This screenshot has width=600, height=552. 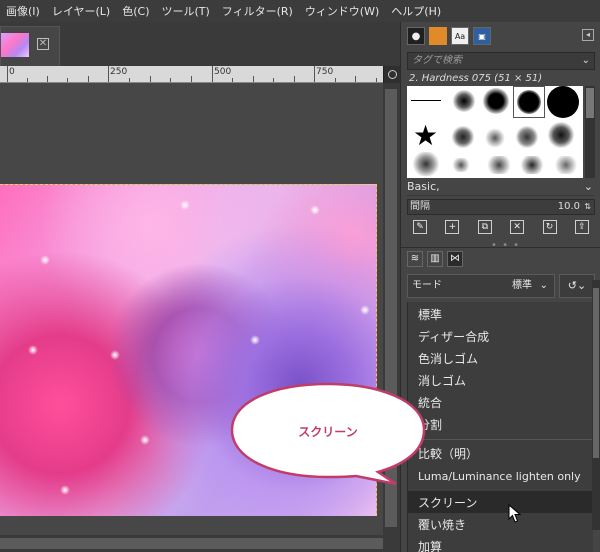 What do you see at coordinates (588, 35) in the screenshot?
I see `dock-menu-icon: ◂` at bounding box center [588, 35].